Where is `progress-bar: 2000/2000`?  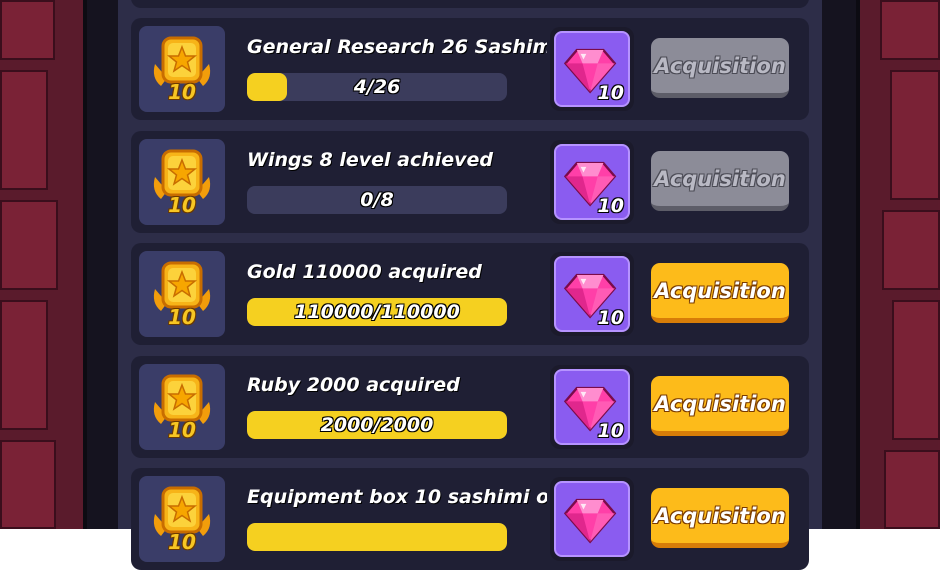
progress-bar: 2000/2000 is located at coordinates (377, 425).